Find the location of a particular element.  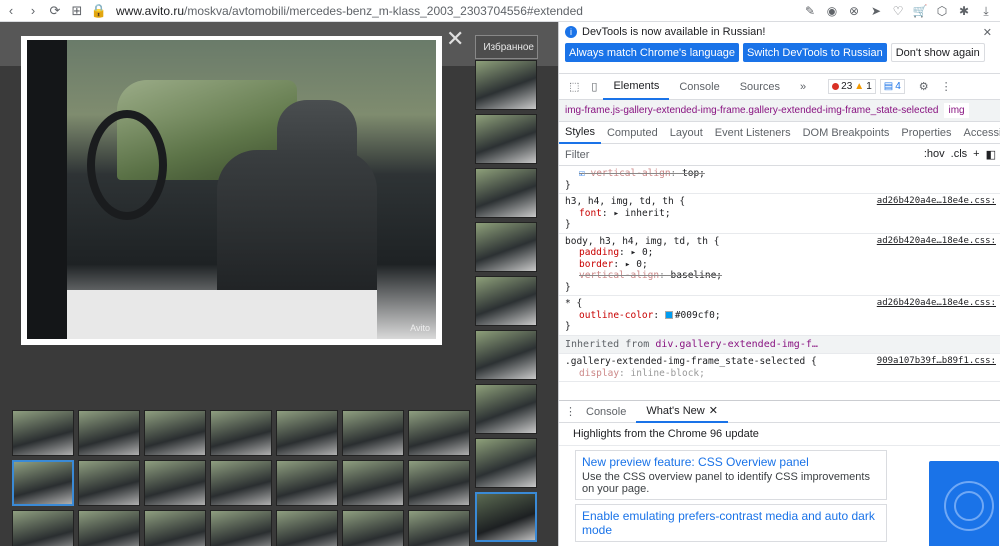

style-property: border: ▸ 0; is located at coordinates (779, 265).